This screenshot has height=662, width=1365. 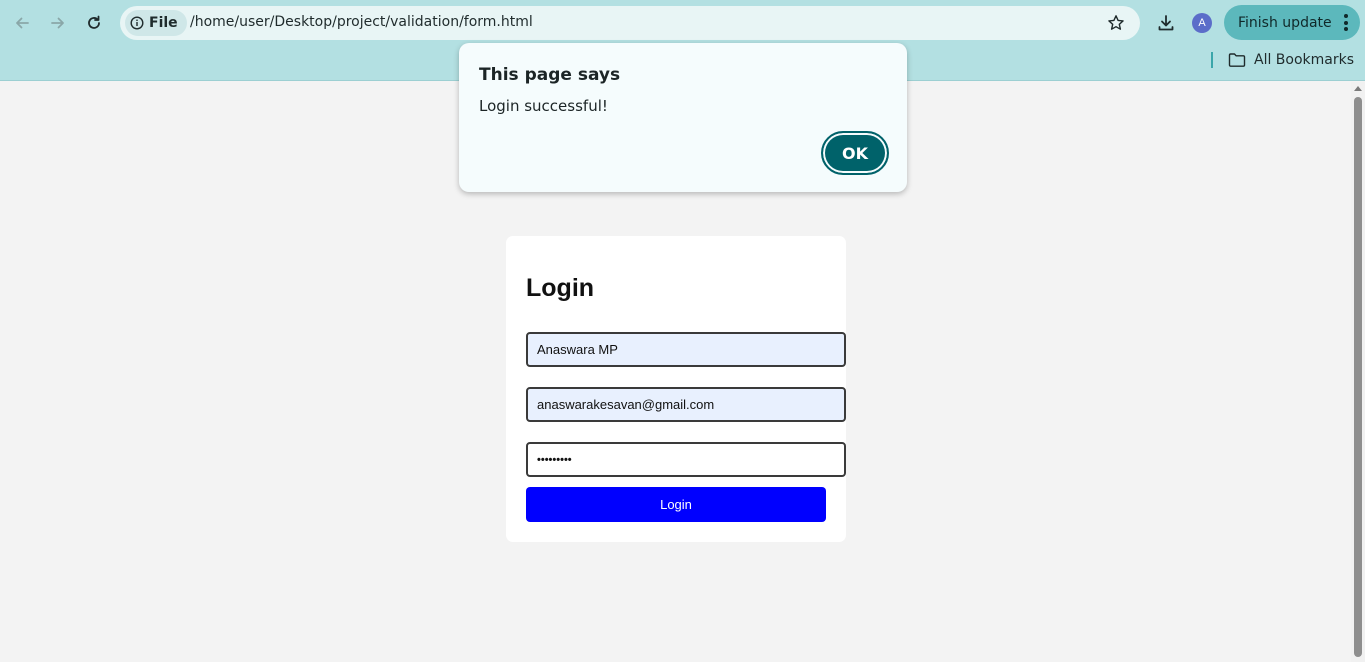 What do you see at coordinates (1202, 23) in the screenshot?
I see `profile-avatar: A` at bounding box center [1202, 23].